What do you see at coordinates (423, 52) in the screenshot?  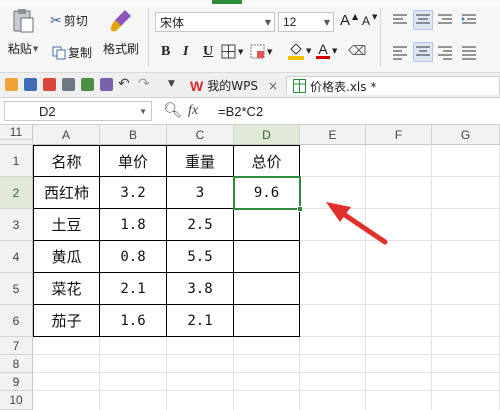 I see `align-center-button` at bounding box center [423, 52].